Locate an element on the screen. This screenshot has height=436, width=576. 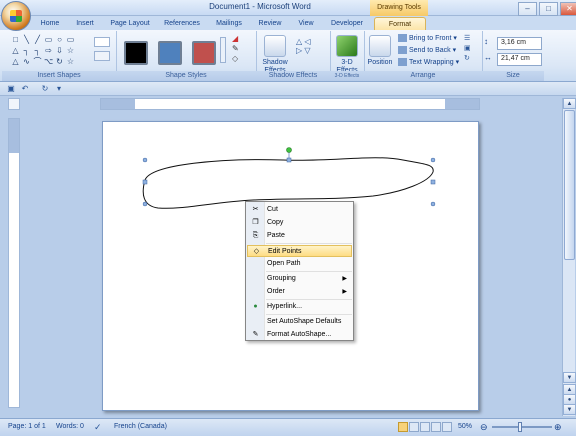
submenu-arrow-icon: ▶ is located at coordinates (344, 279).